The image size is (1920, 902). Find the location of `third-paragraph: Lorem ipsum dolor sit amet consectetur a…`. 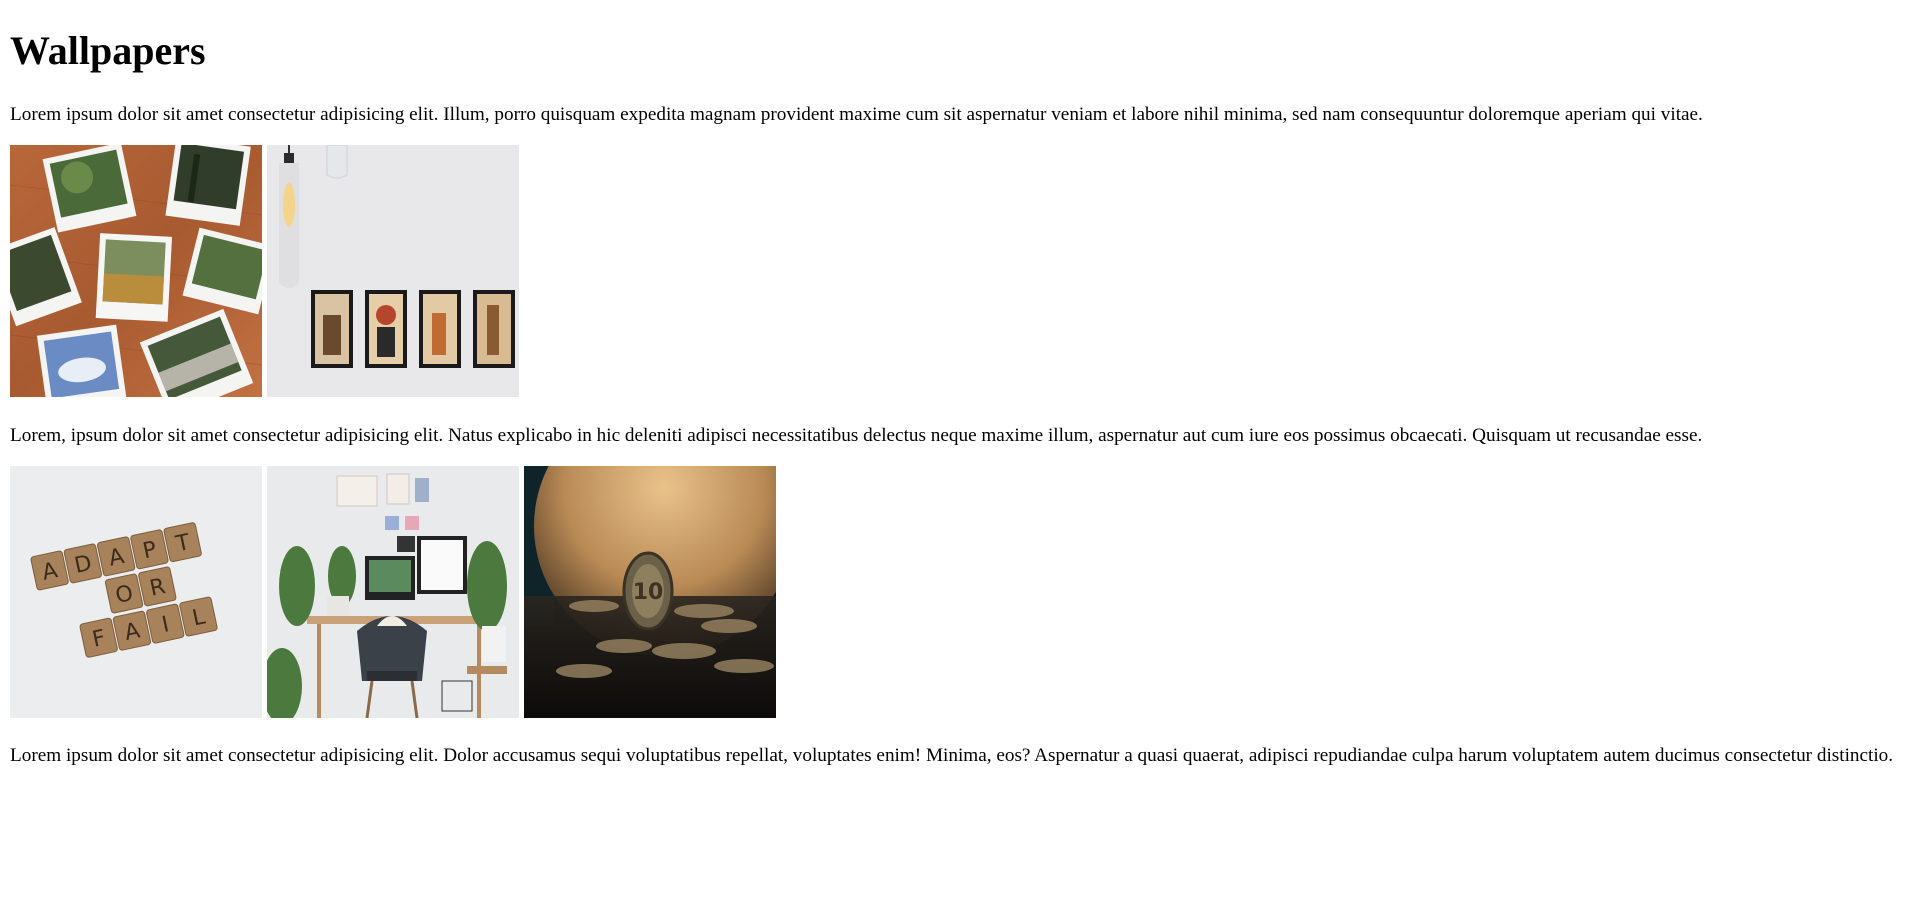

third-paragraph: Lorem ipsum dolor sit amet consectetur a… is located at coordinates (952, 755).